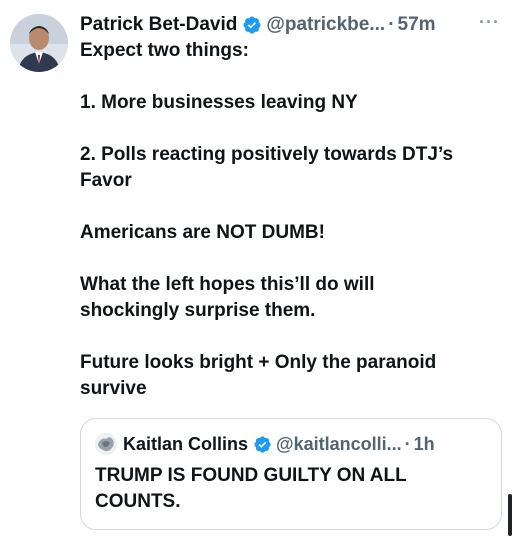  I want to click on quoted-tweet-header: Kaitlan Collins @kaitlancolli... · 1h, so click(293, 444).